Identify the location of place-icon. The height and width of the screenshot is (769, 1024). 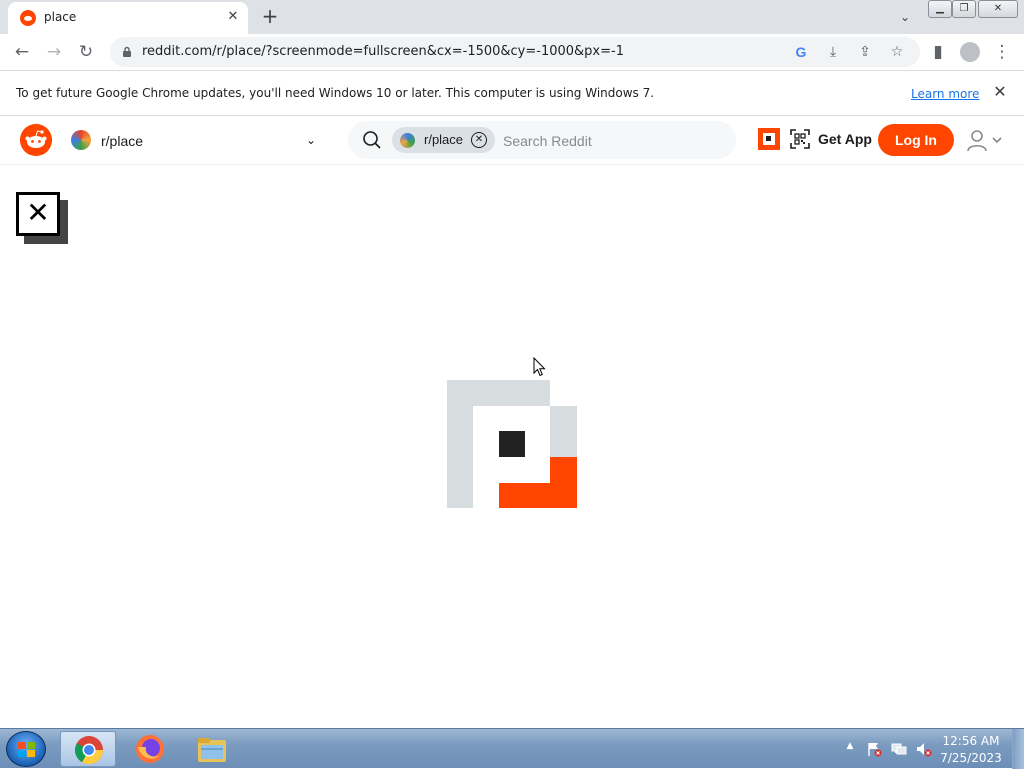
(769, 139).